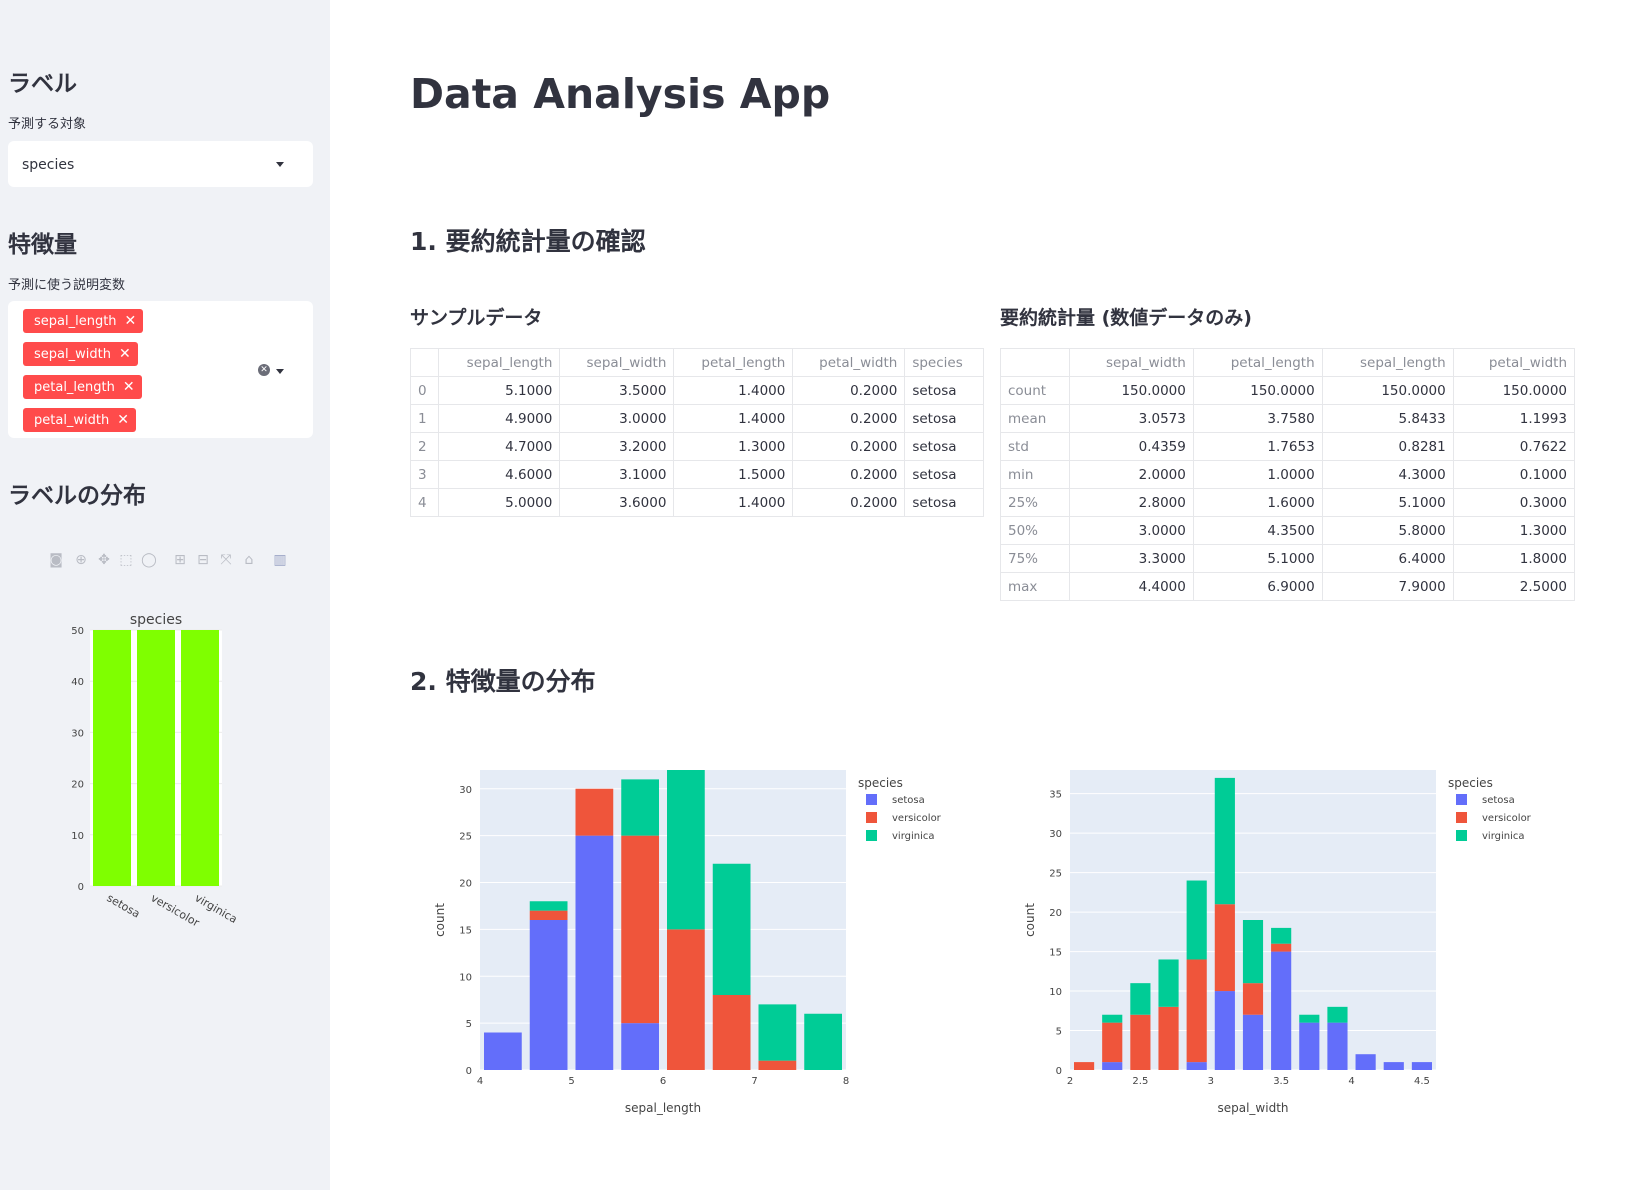  What do you see at coordinates (1388, 446) in the screenshot?
I see `table-cell: 0.8281` at bounding box center [1388, 446].